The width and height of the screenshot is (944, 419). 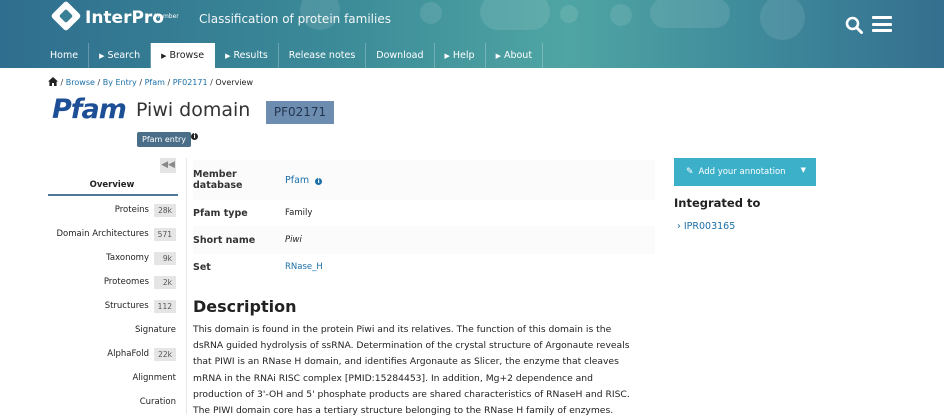 I want to click on sidebar-item-label: Overview, so click(x=112, y=184).